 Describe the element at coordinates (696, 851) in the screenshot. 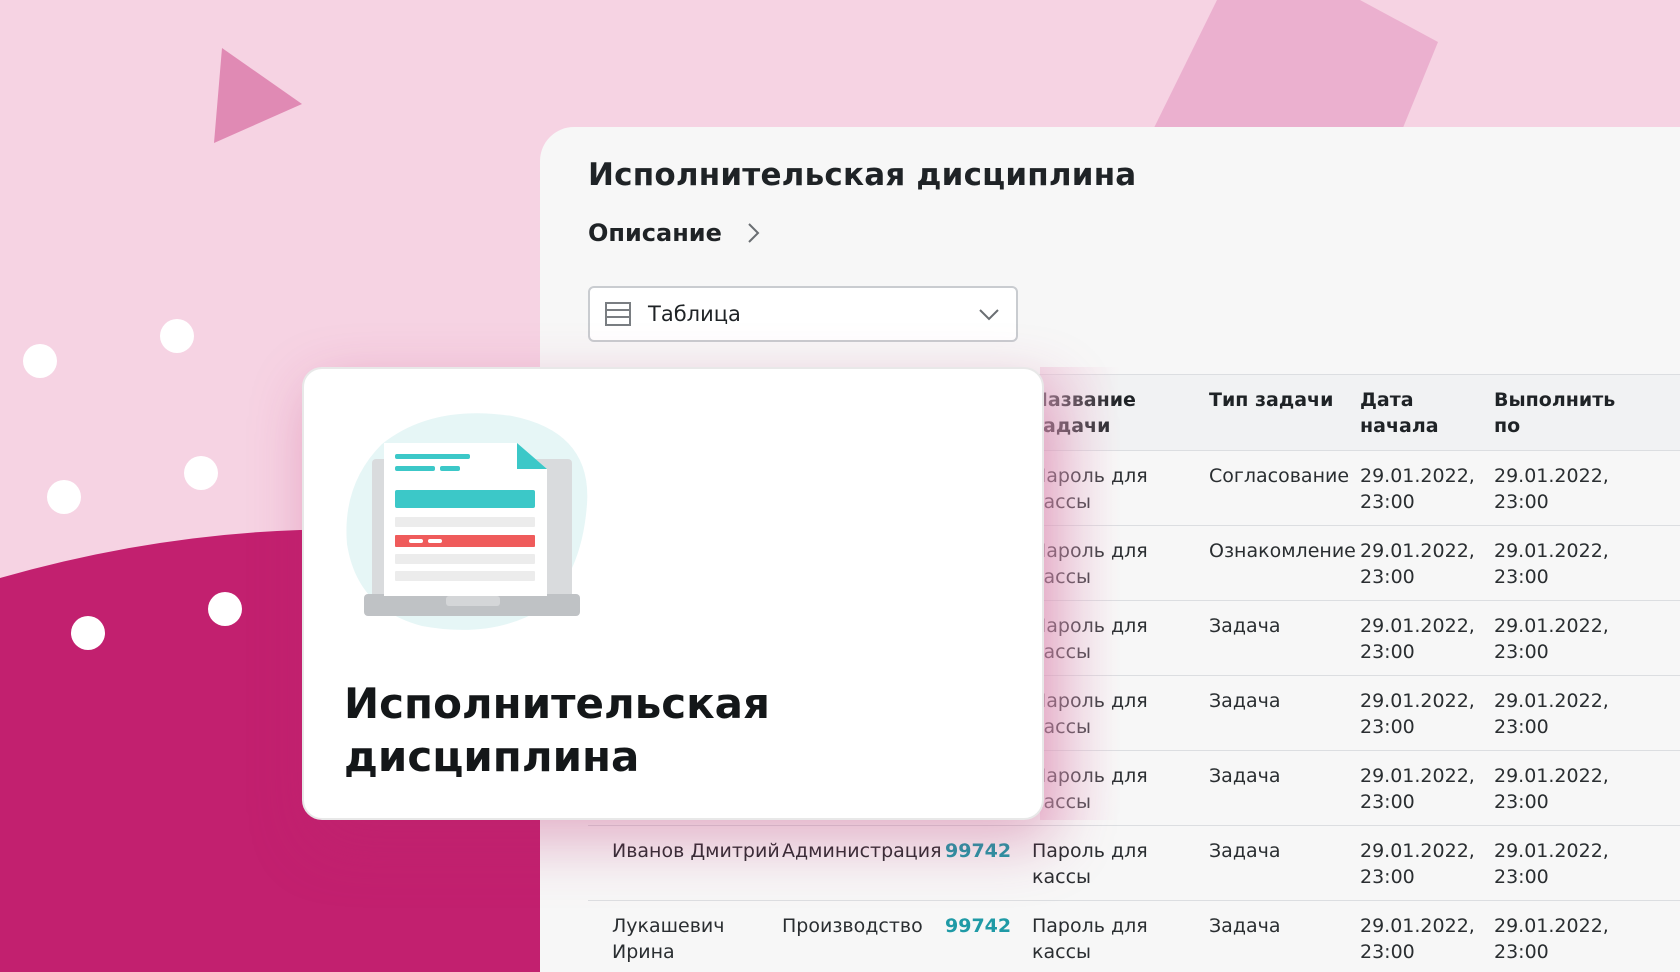

I see `employee-name-cell: Иванов Дмитрий` at that location.